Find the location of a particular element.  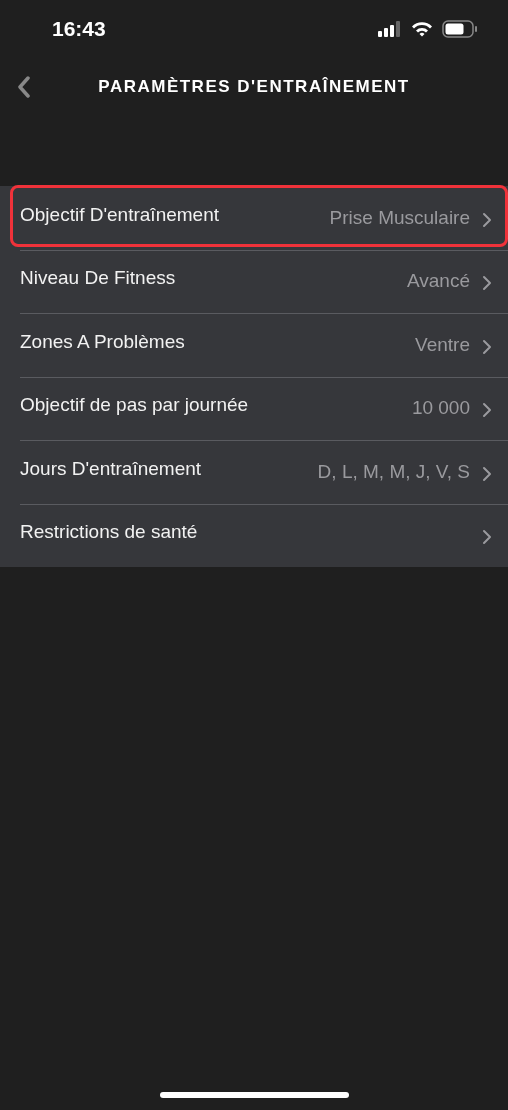

wifi-icon is located at coordinates (422, 29).